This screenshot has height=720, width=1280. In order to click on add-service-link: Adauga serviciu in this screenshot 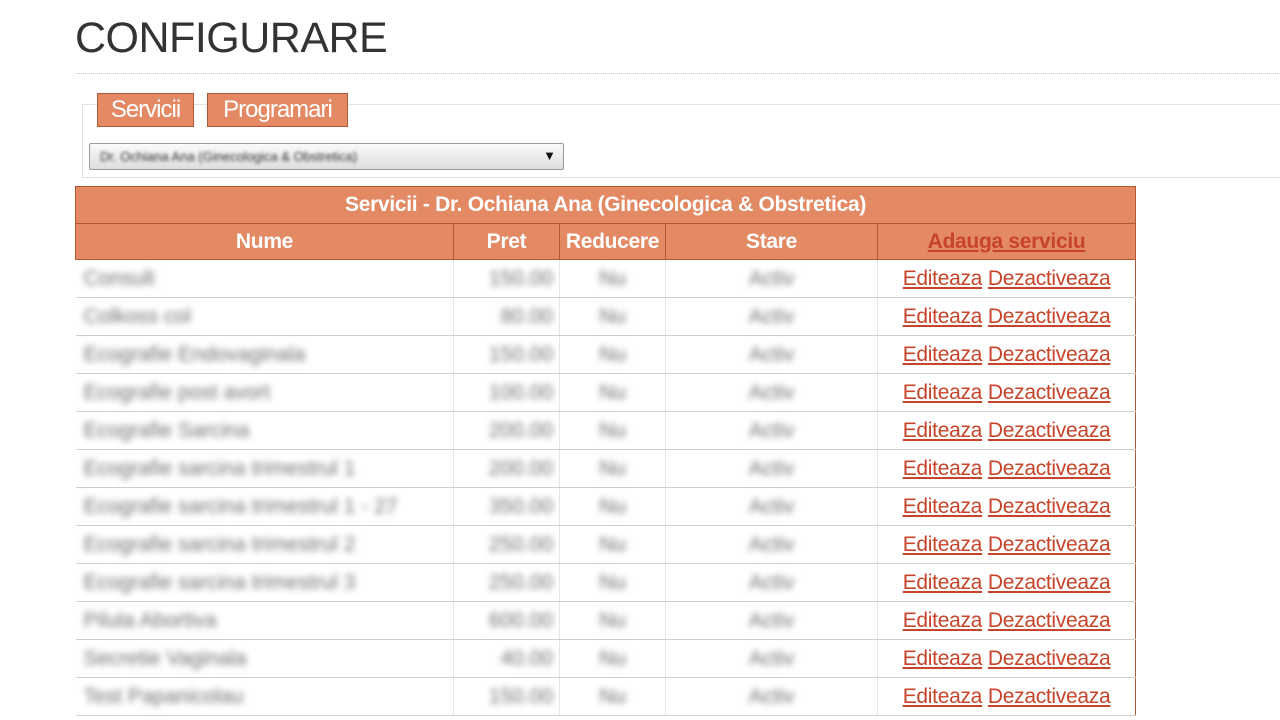, I will do `click(1007, 241)`.